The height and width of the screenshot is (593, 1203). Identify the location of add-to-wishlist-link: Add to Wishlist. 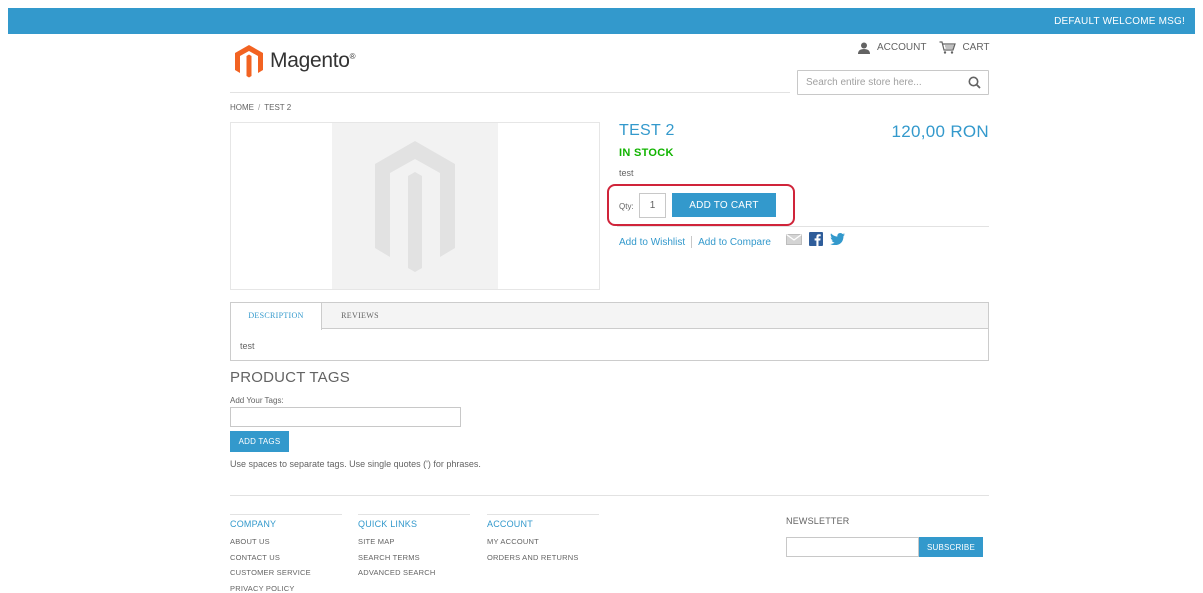
(652, 242).